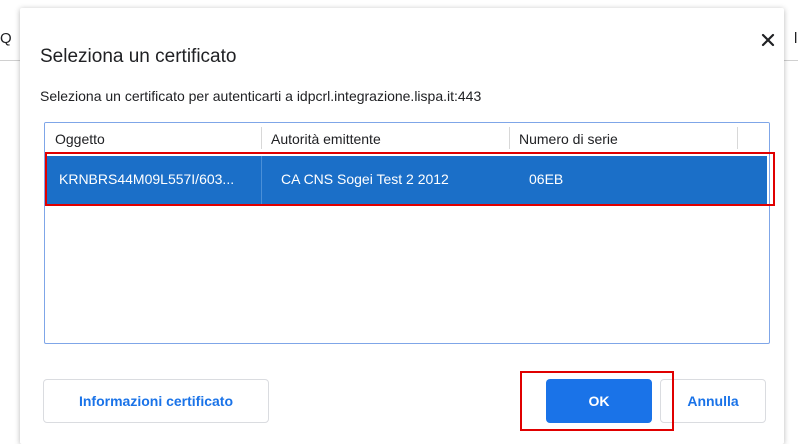 Image resolution: width=798 pixels, height=444 pixels. What do you see at coordinates (156, 401) in the screenshot?
I see `certificate-info-button: Informazioni certificato` at bounding box center [156, 401].